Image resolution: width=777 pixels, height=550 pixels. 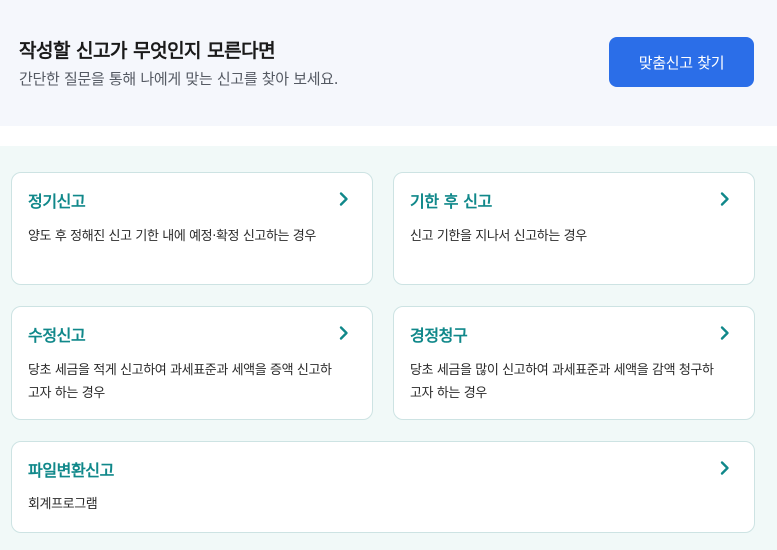 I want to click on card-description: 양도 후 정해진 신고 기한 내에 예정·확정 신고하는 경우, so click(x=172, y=236).